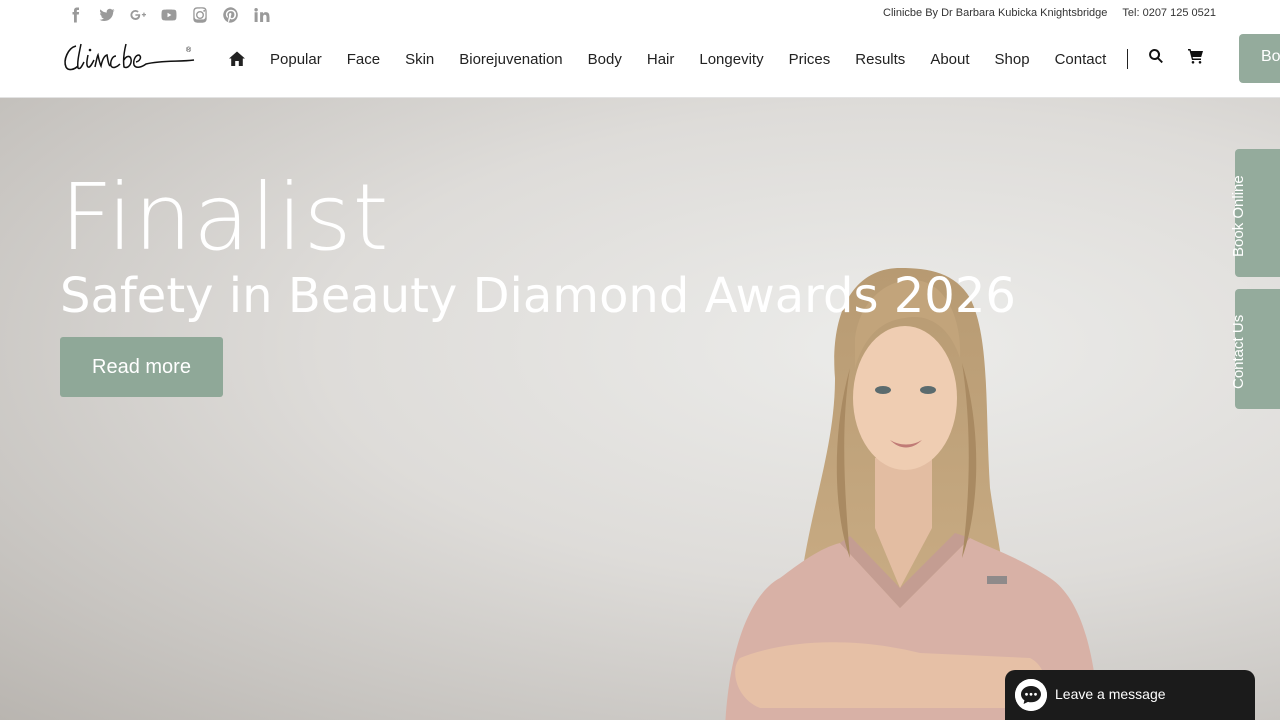  Describe the element at coordinates (1031, 695) in the screenshot. I see `chat-bubble-icon` at that location.